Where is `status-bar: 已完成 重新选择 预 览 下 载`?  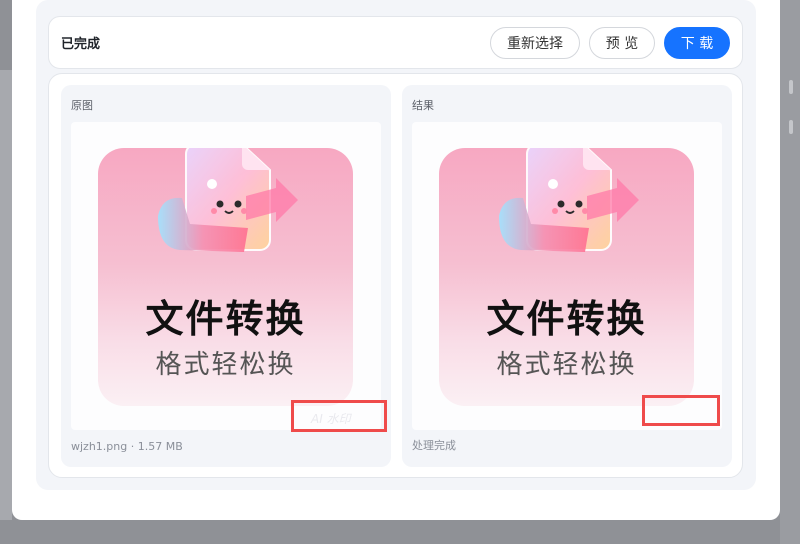 status-bar: 已完成 重新选择 预 览 下 载 is located at coordinates (395, 42).